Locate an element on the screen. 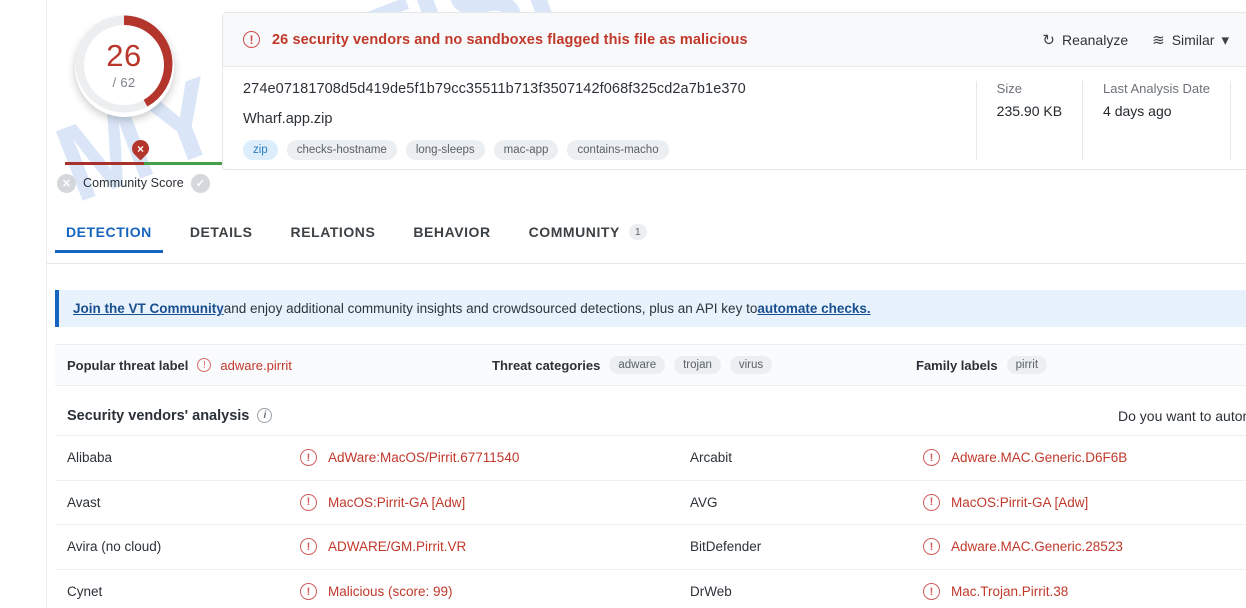  tab-relations: RELATIONS is located at coordinates (333, 238).